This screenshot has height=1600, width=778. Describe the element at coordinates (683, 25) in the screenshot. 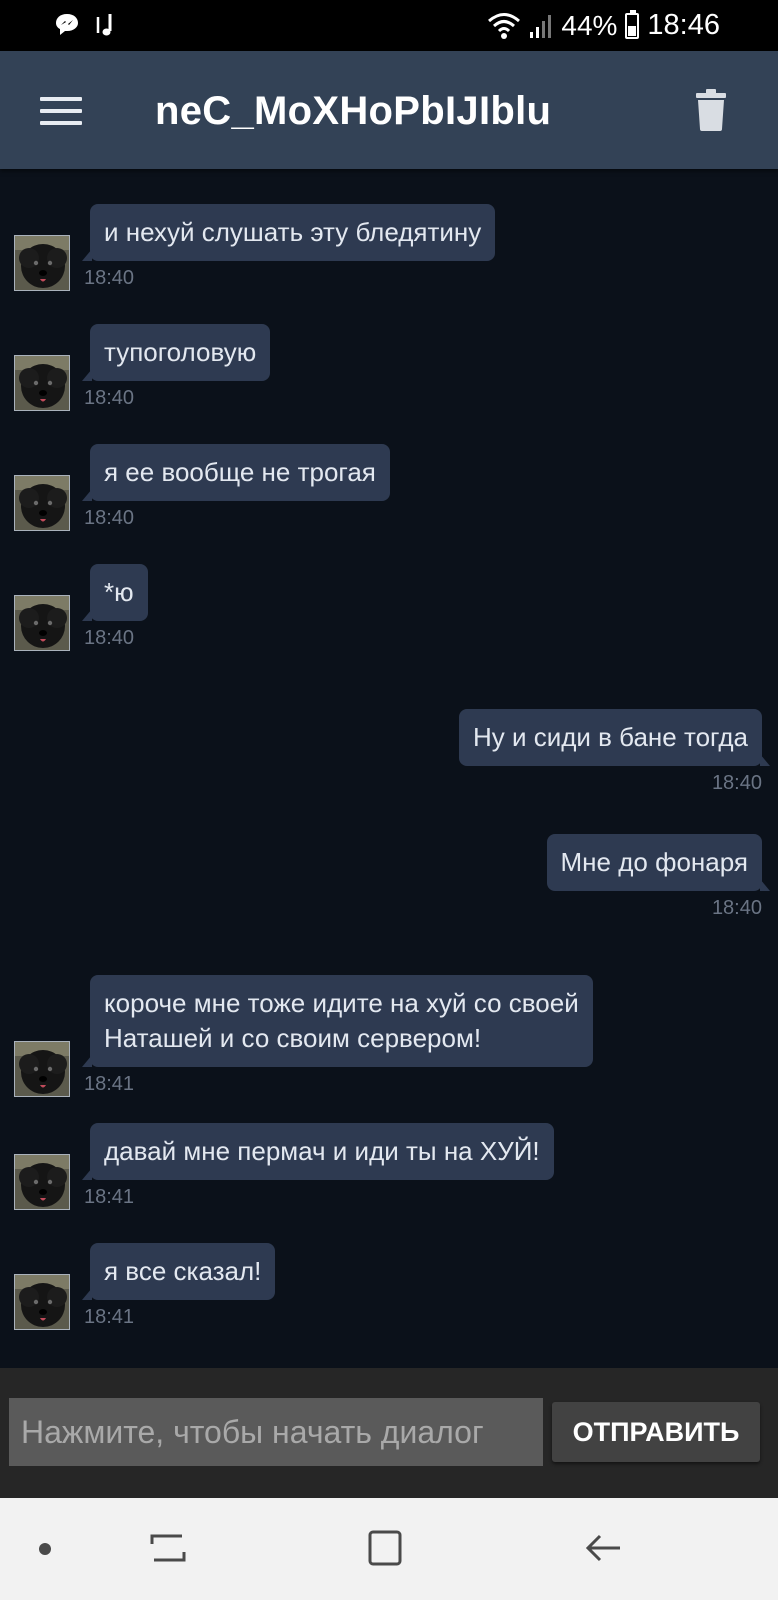

I see `clock: 18:46` at that location.